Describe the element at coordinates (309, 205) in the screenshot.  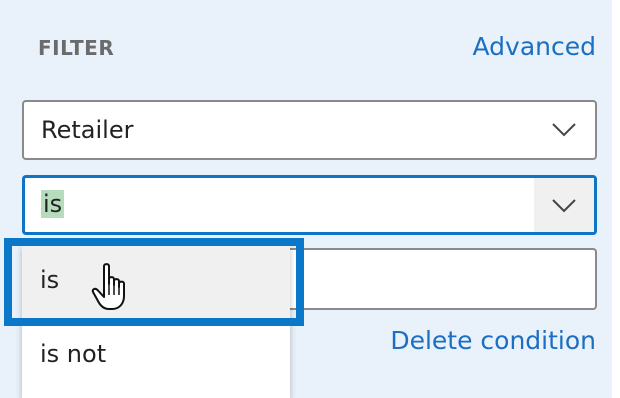
I see `operator-select: is` at that location.